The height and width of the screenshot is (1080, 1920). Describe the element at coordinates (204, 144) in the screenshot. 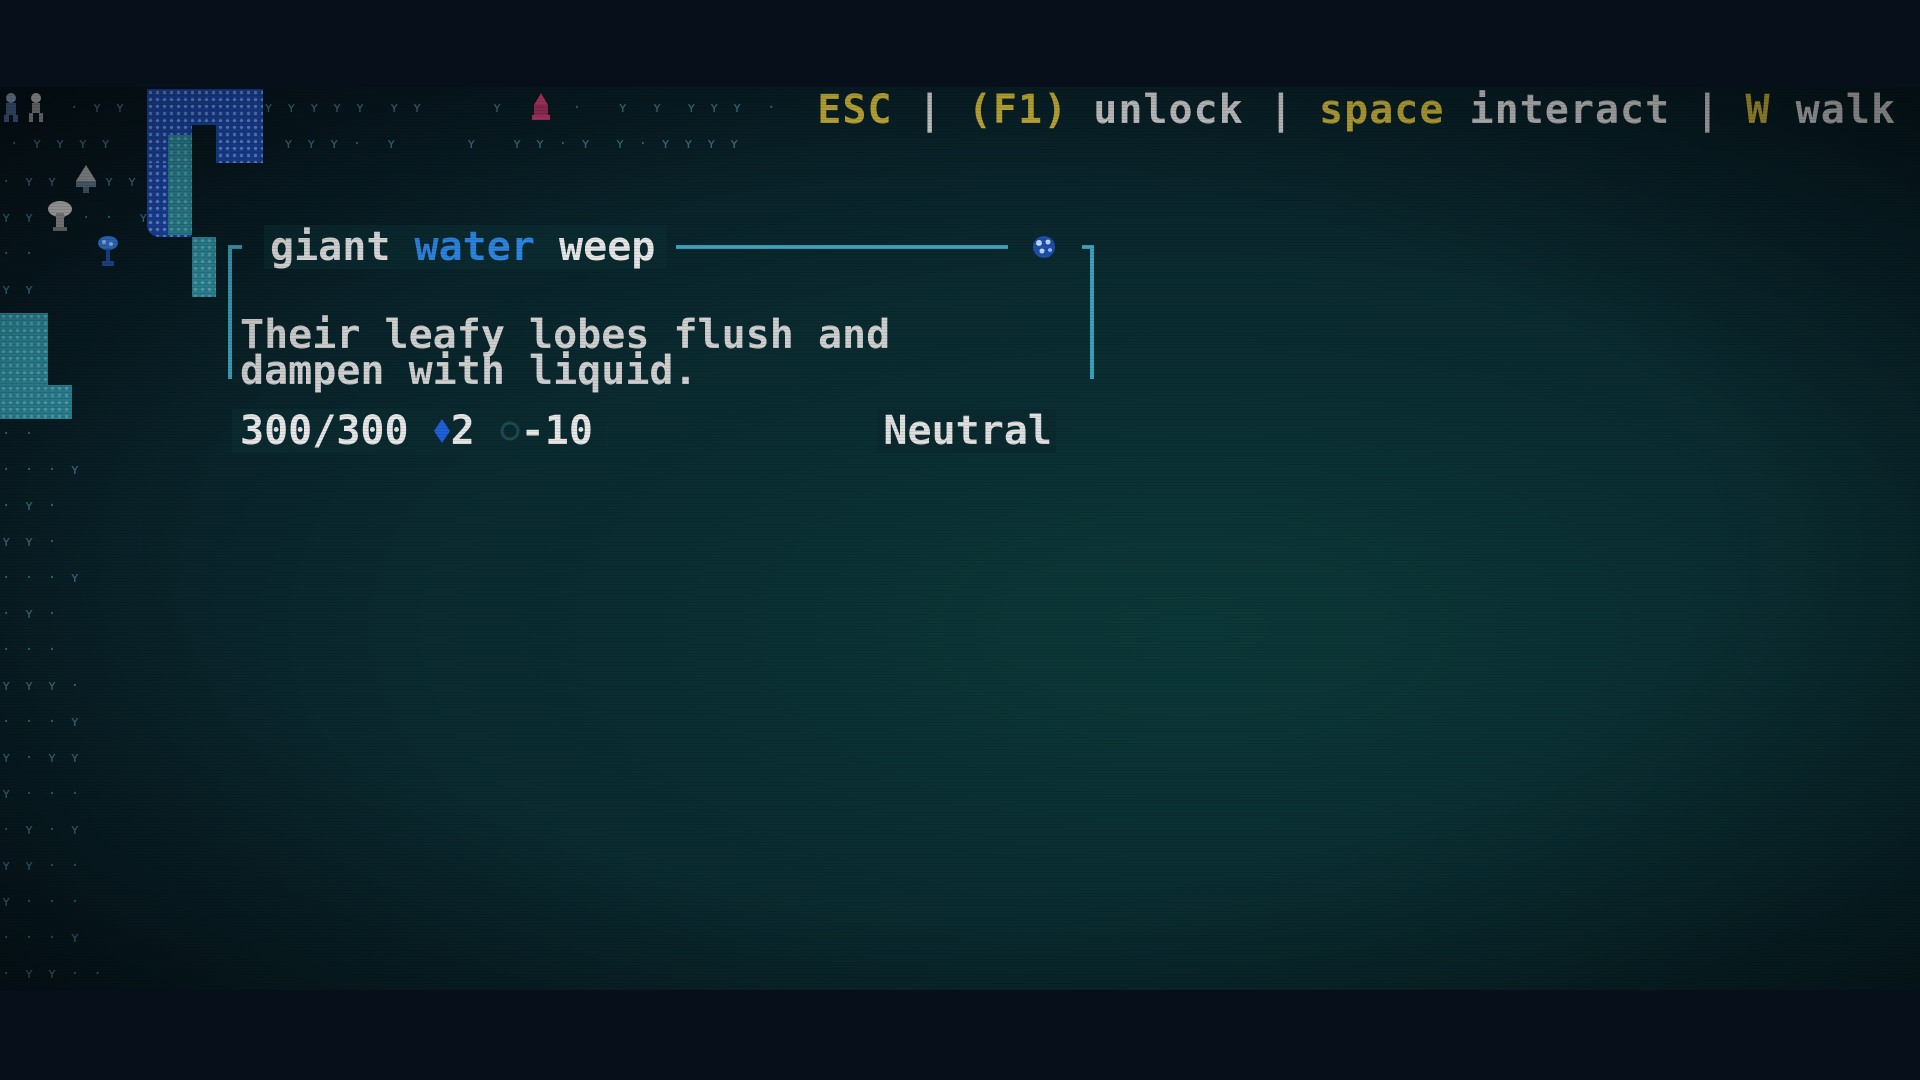

I see `dark-floor-tile` at that location.